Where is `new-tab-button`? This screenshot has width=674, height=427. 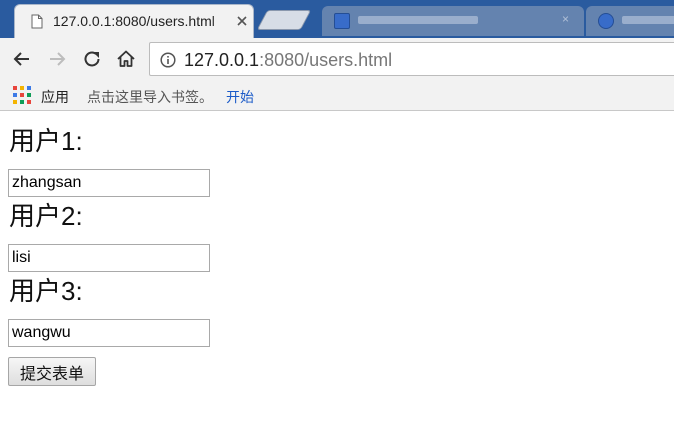
new-tab-button is located at coordinates (284, 20).